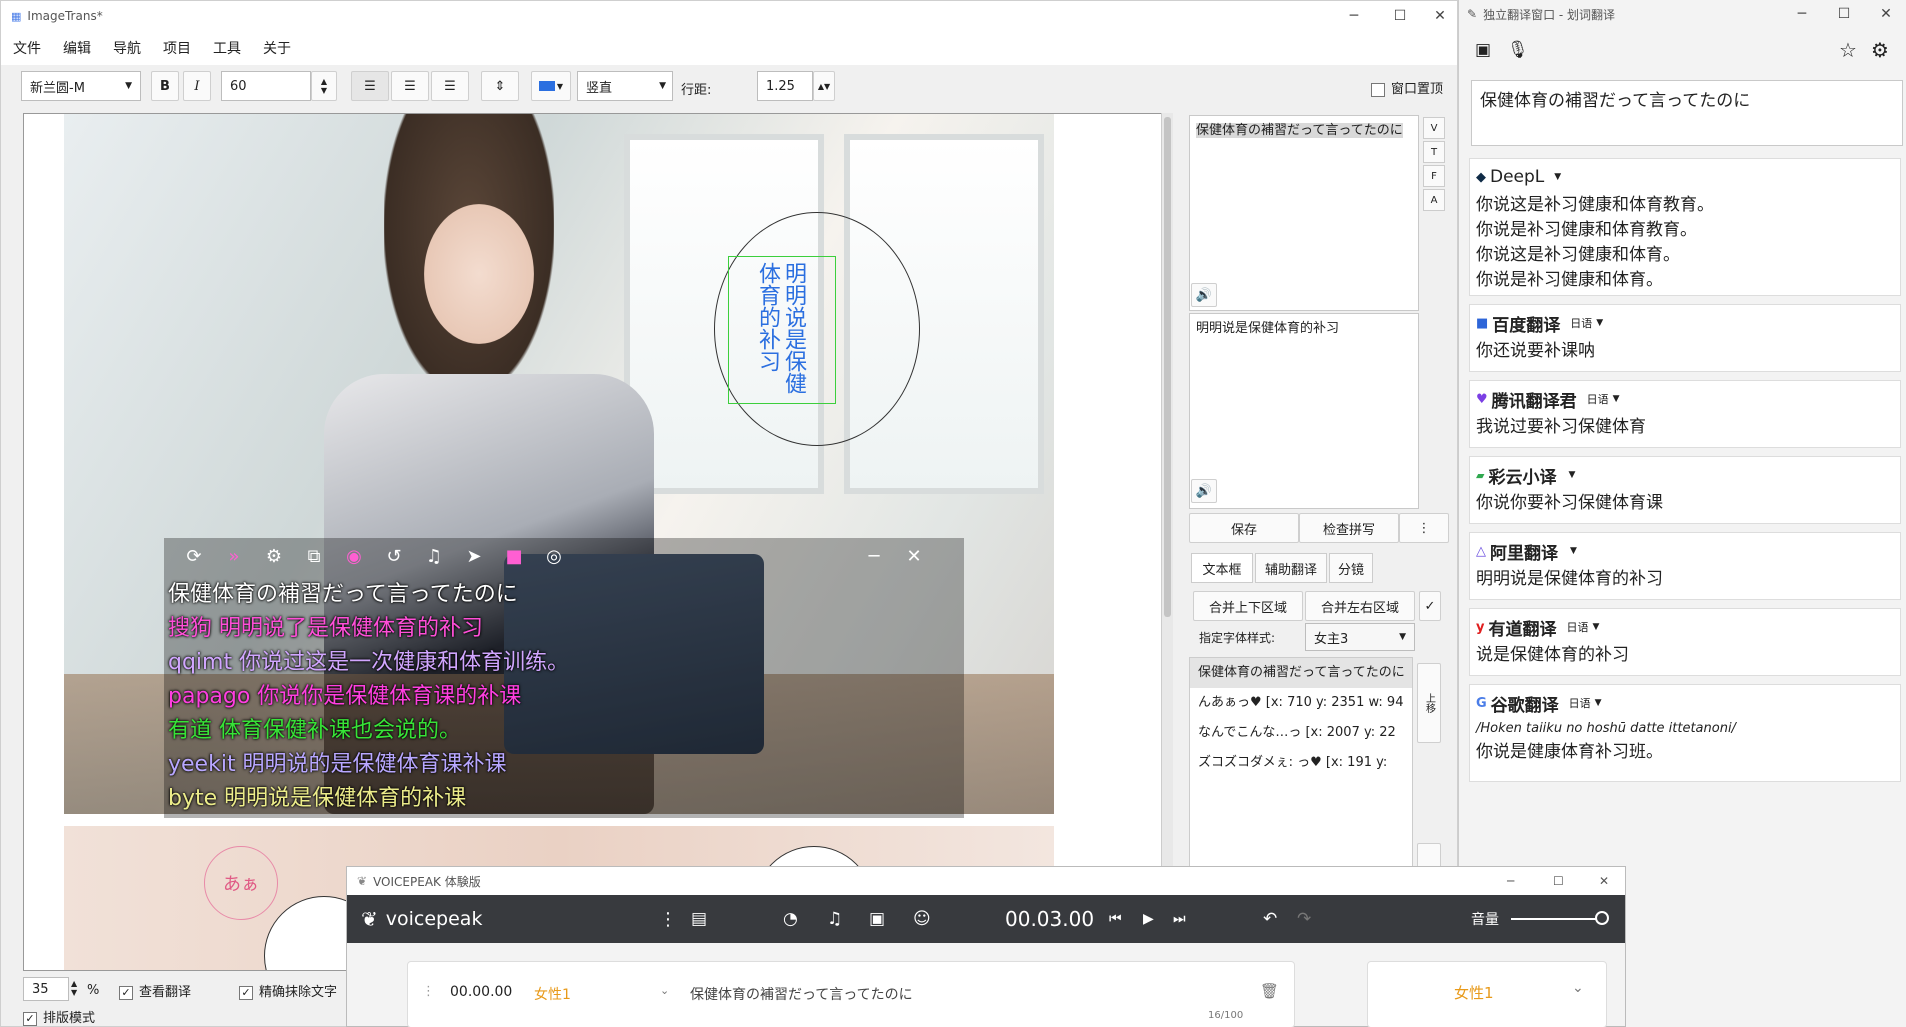 Image resolution: width=1906 pixels, height=1027 pixels. What do you see at coordinates (1167, 367) in the screenshot?
I see `scrollbar-thumb` at bounding box center [1167, 367].